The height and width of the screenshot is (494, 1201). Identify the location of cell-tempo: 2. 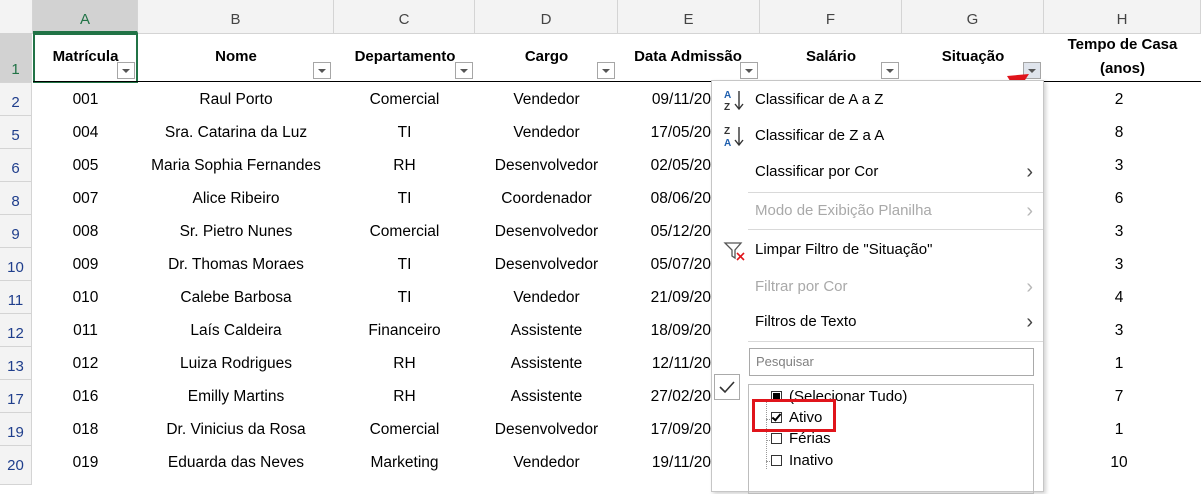
(1119, 99).